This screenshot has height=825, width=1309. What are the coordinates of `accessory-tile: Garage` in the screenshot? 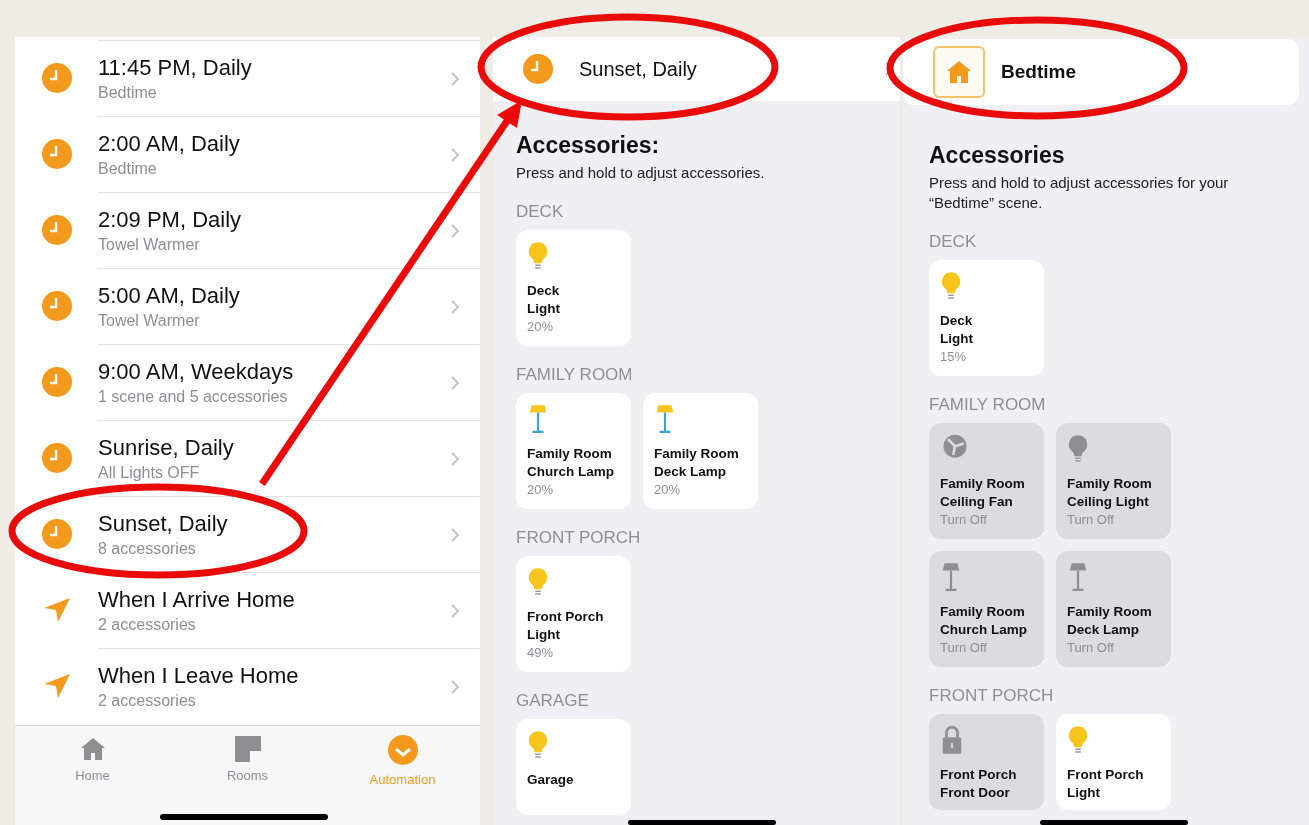 It's located at (573, 767).